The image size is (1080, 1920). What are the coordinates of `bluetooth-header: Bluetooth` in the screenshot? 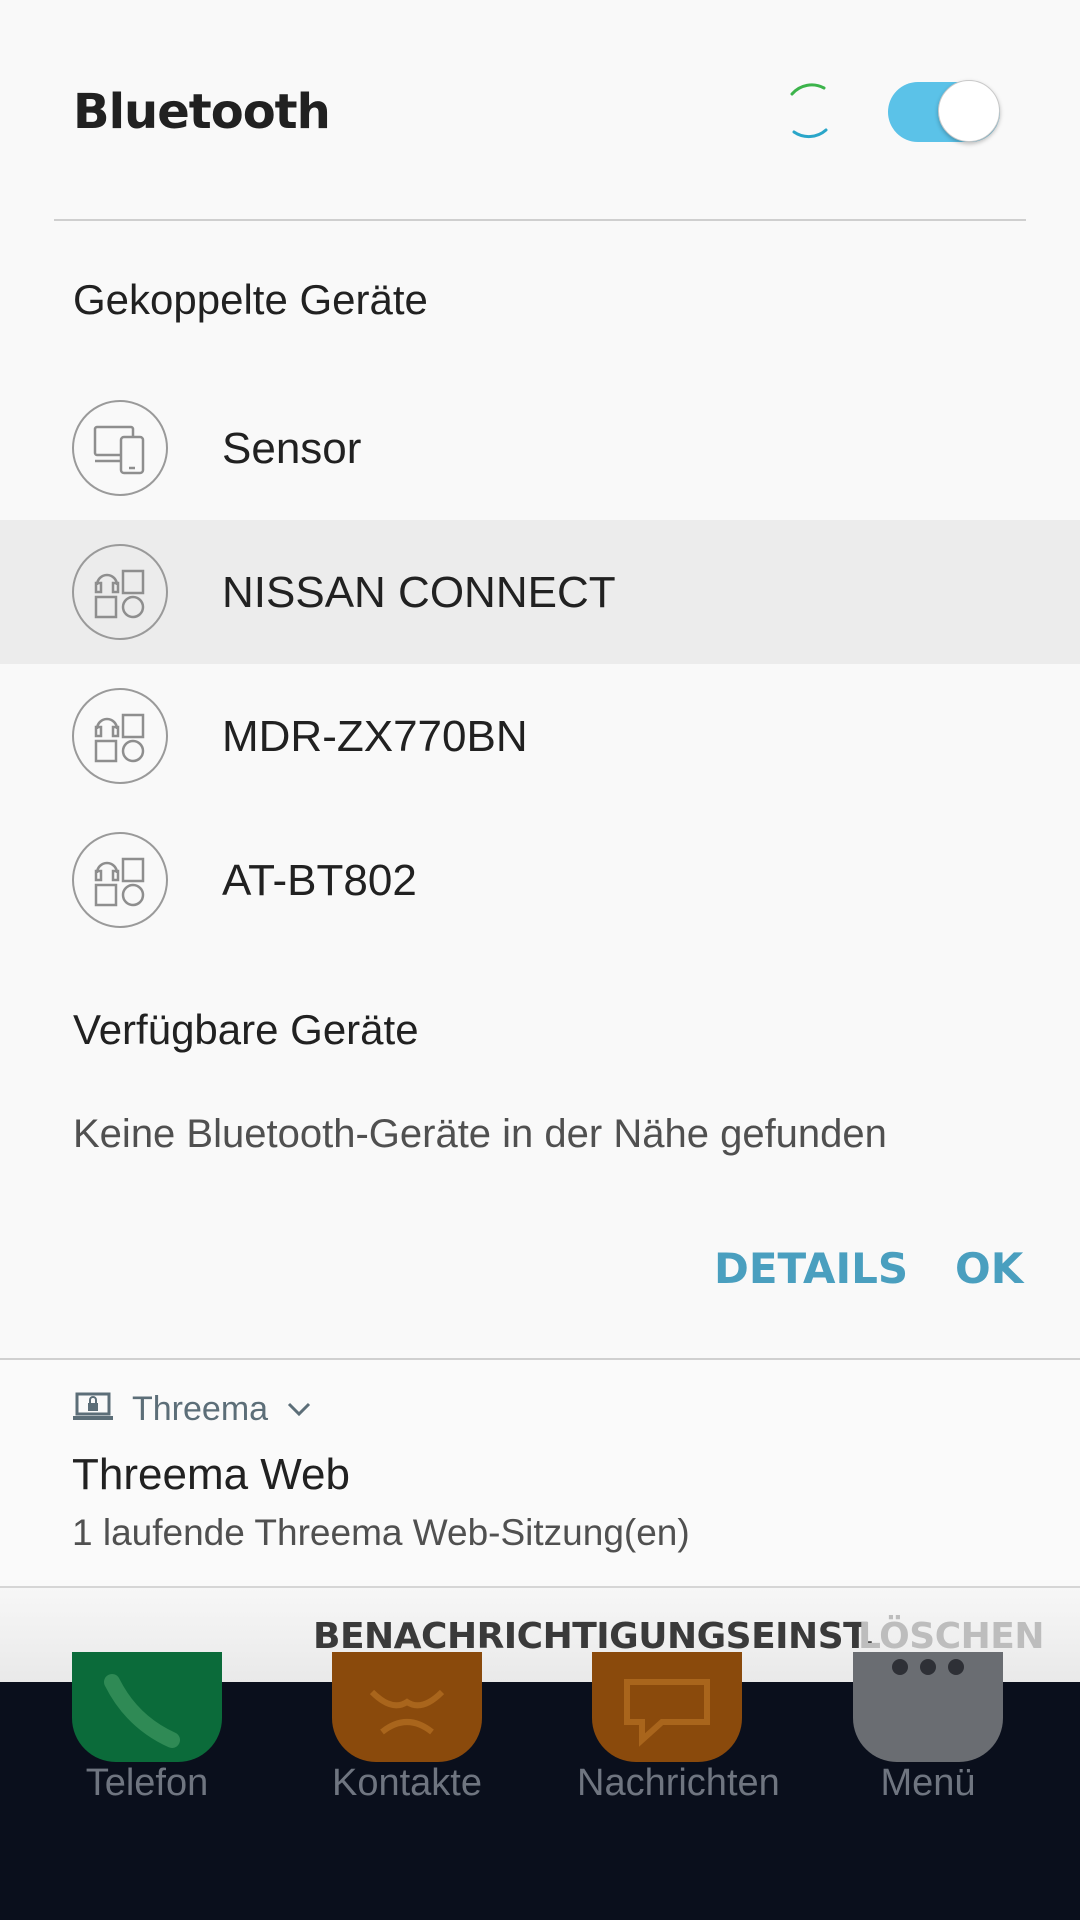 It's located at (540, 111).